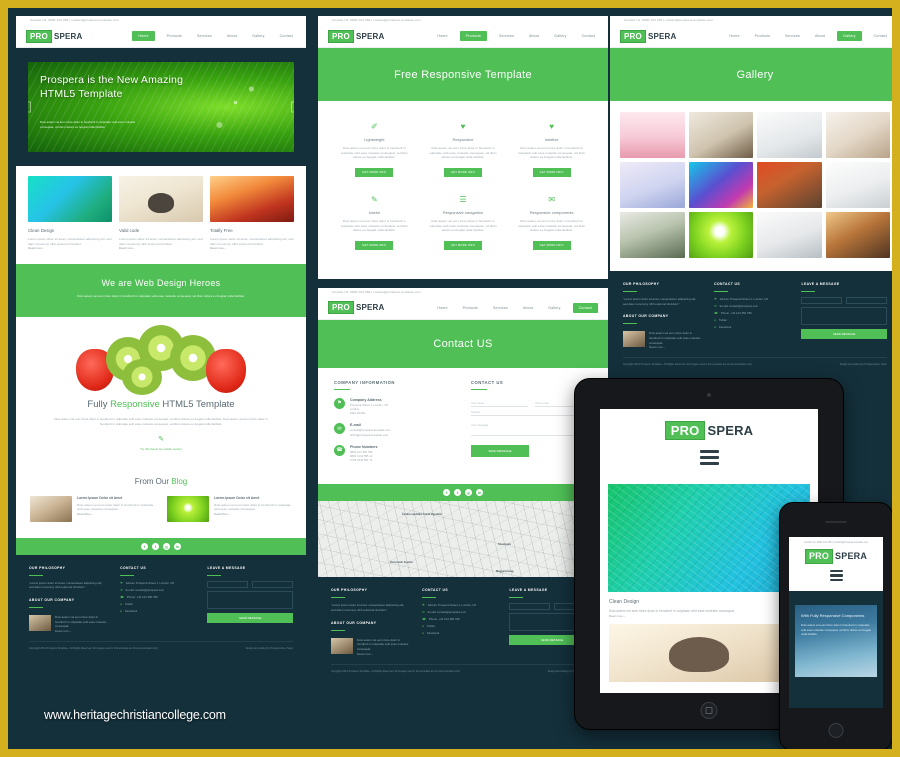 Image resolution: width=900 pixels, height=757 pixels. I want to click on slider-next-arrow-icon: ›, so click(292, 107).